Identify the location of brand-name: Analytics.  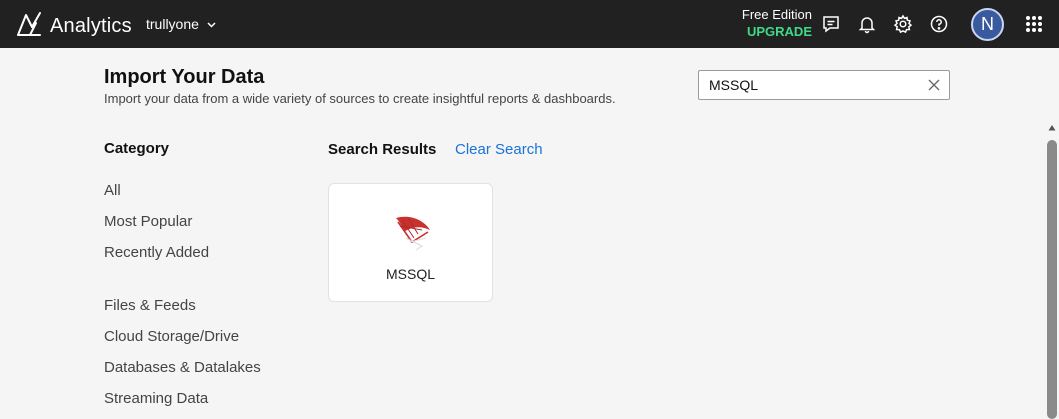
(91, 26).